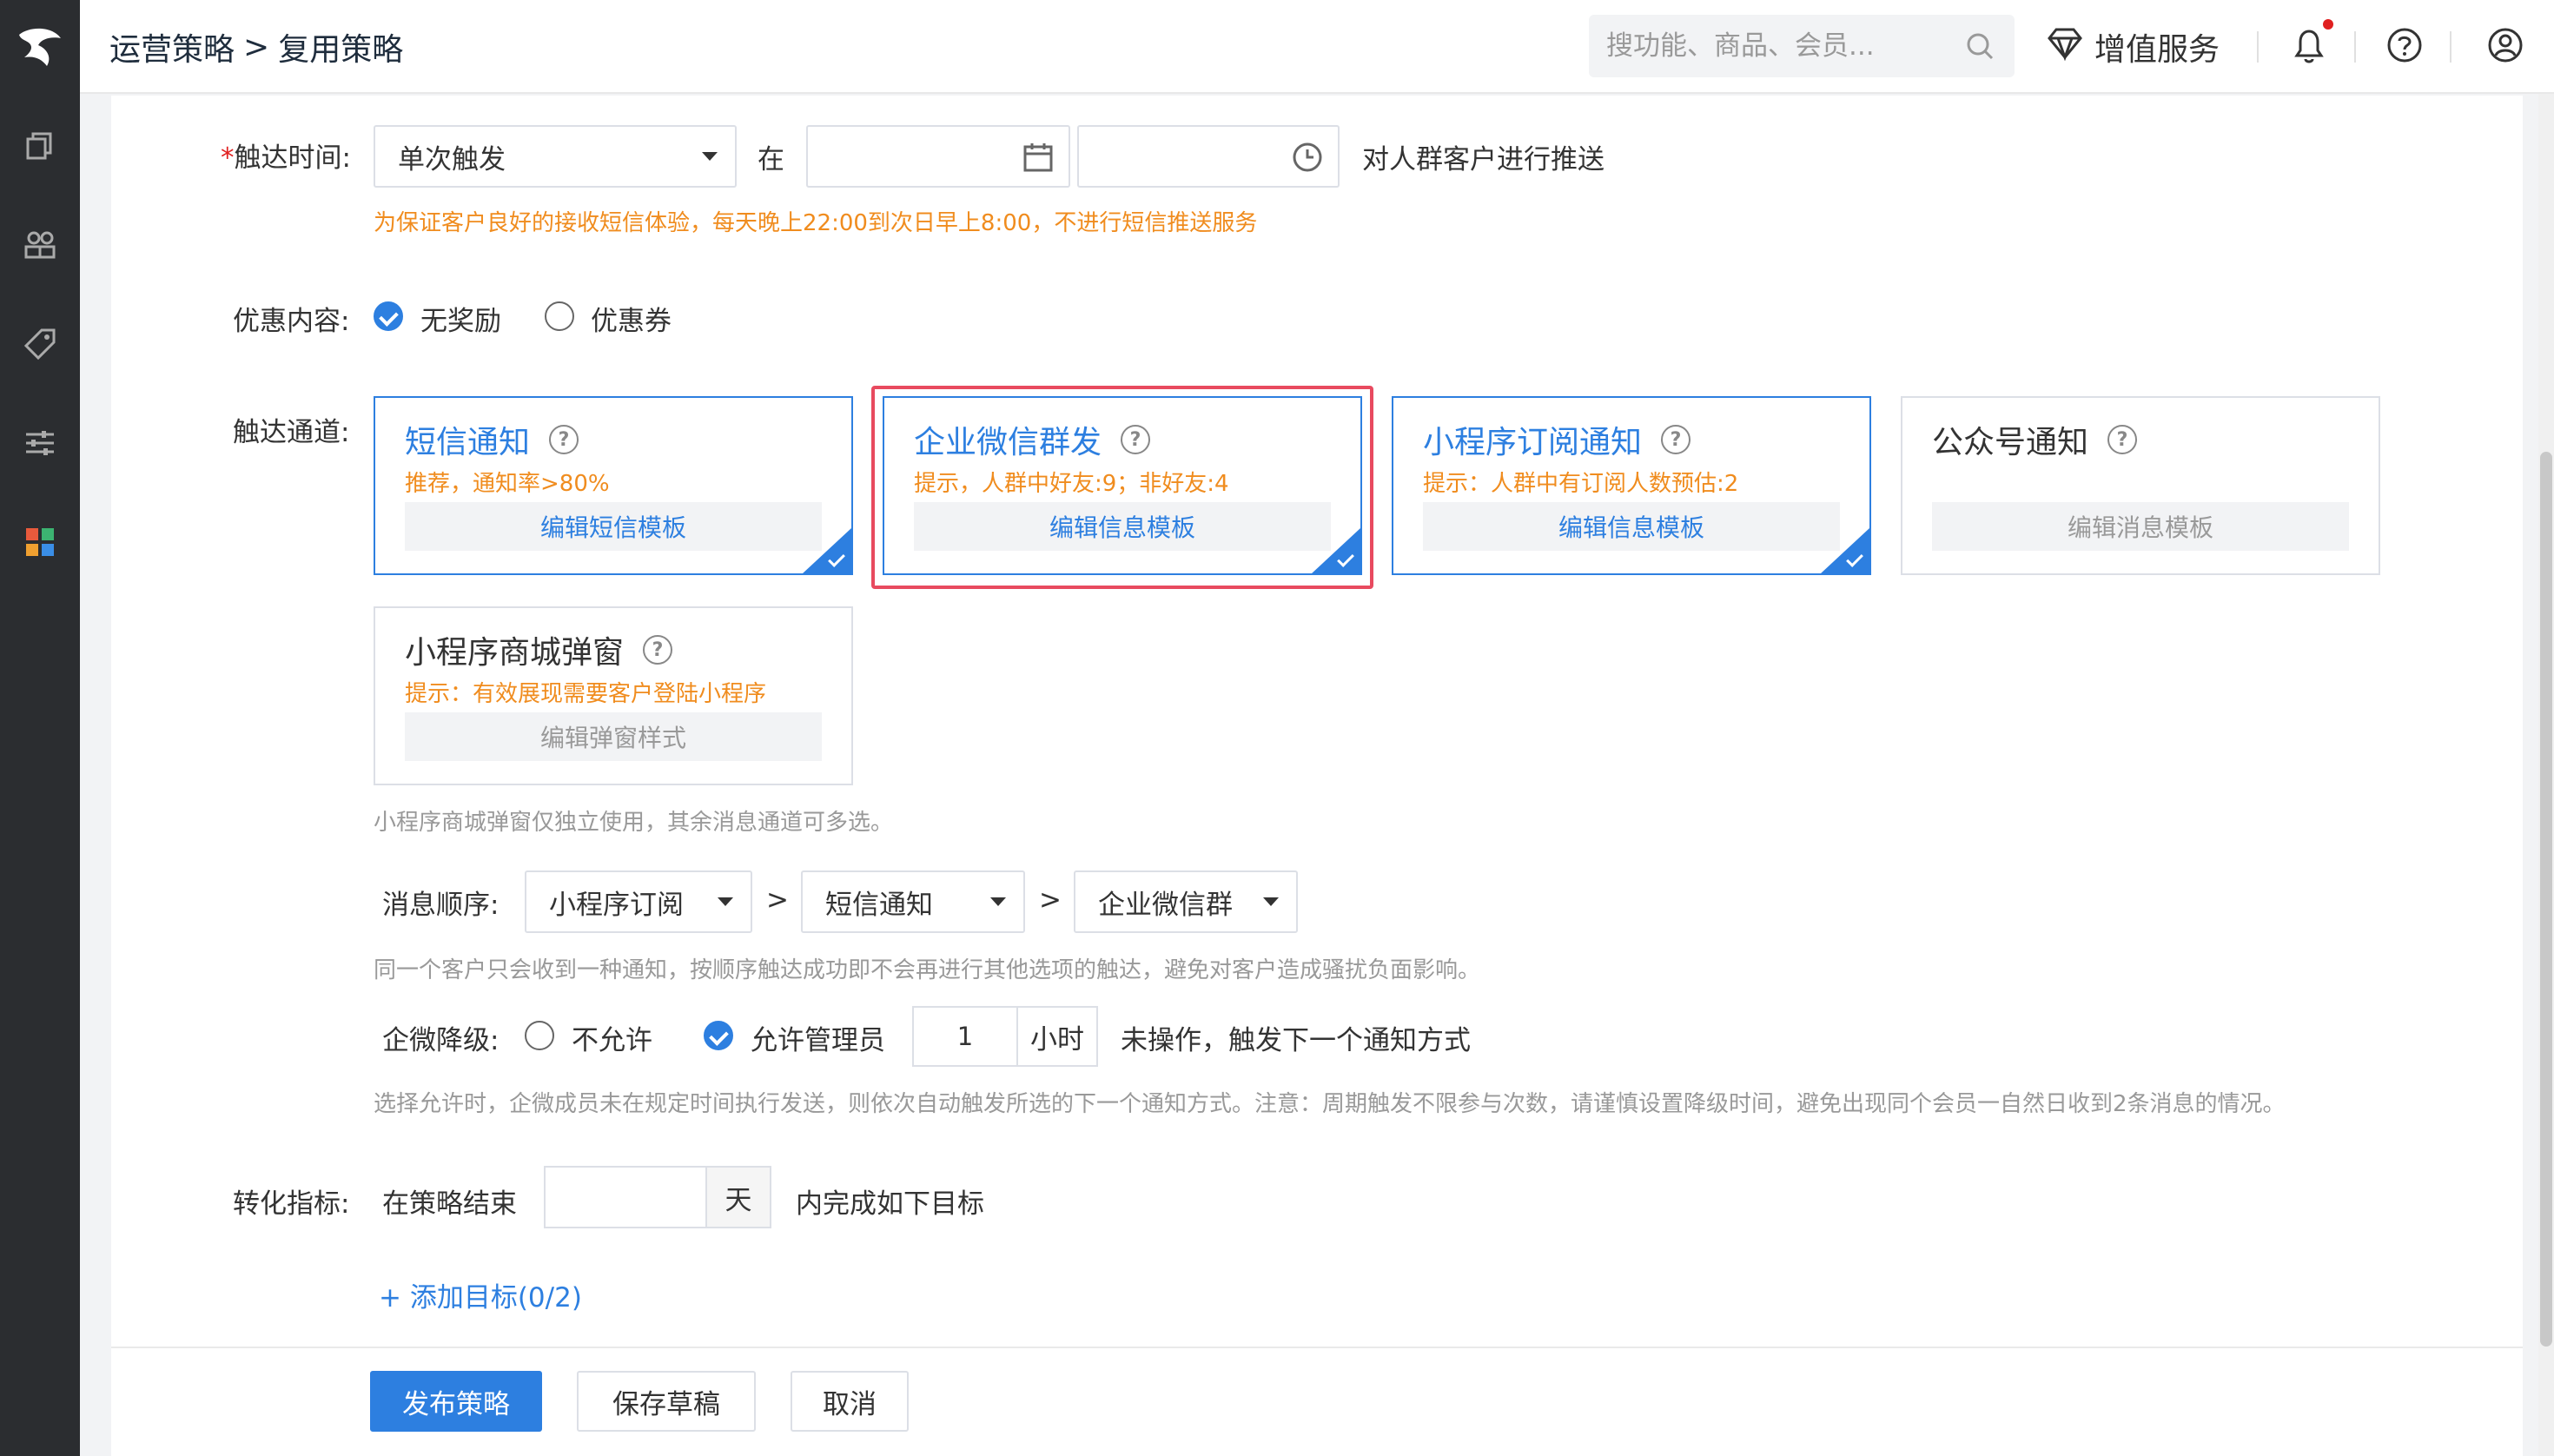 The image size is (2554, 1456). I want to click on reach-time-label: *触达时间:, so click(286, 155).